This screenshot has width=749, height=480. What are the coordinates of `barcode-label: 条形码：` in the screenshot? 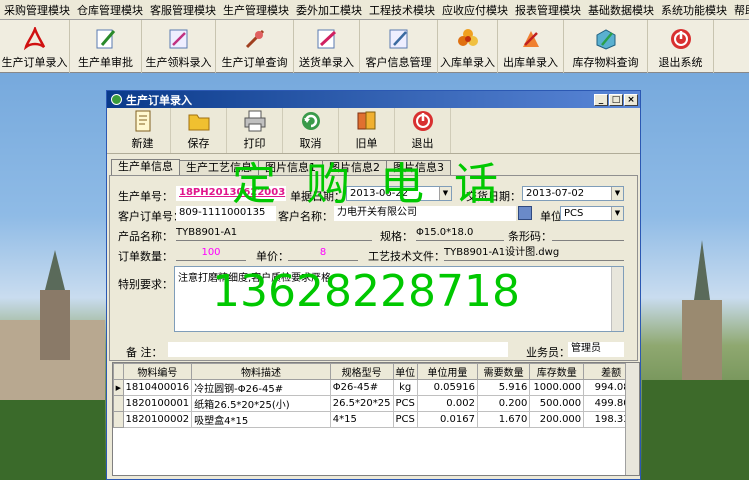 It's located at (530, 236).